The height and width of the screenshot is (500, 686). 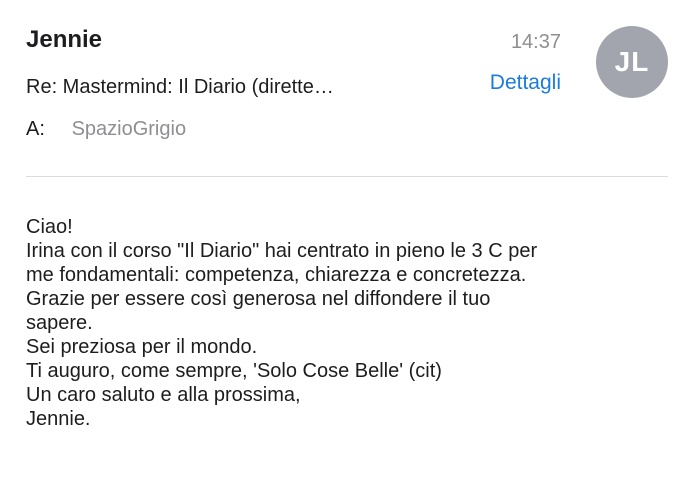 I want to click on body-line: Un caro saluto e alla prossima,, so click(x=163, y=395).